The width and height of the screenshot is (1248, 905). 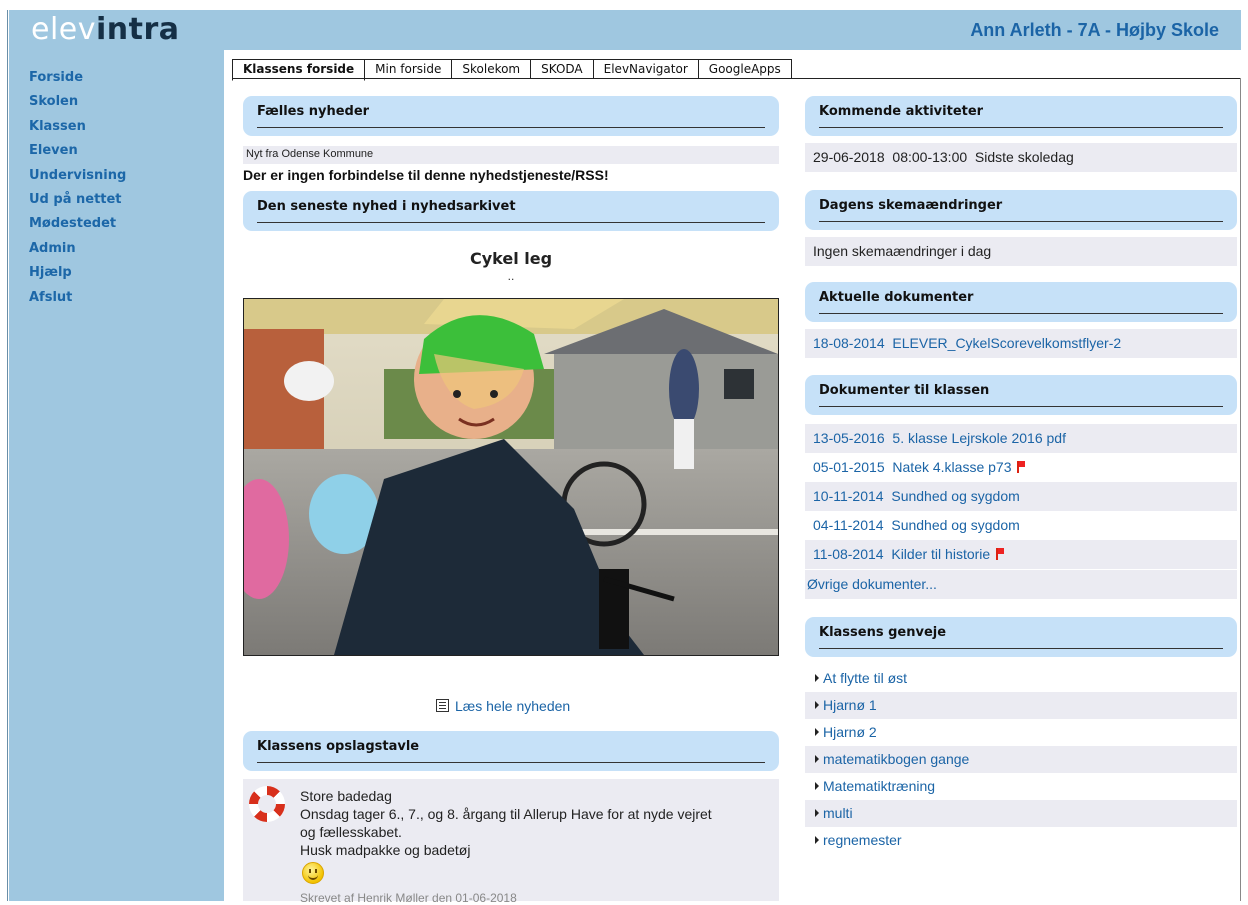 I want to click on shortcut-item: multi, so click(x=1021, y=813).